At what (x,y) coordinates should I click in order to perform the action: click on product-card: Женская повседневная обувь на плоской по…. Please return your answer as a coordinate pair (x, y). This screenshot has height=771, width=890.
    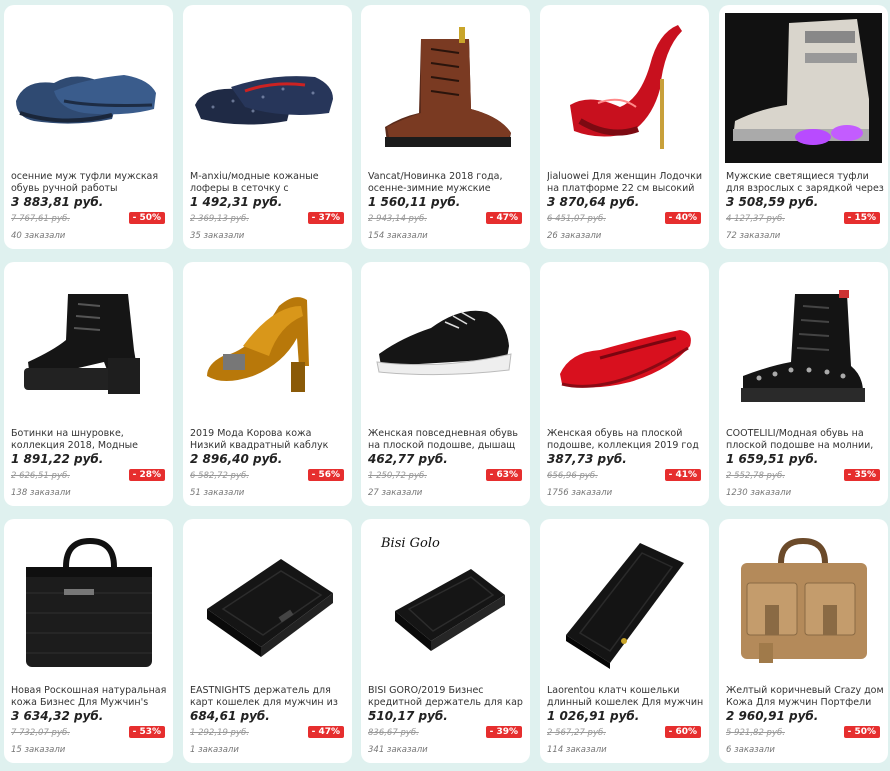
    Looking at the image, I should click on (445, 384).